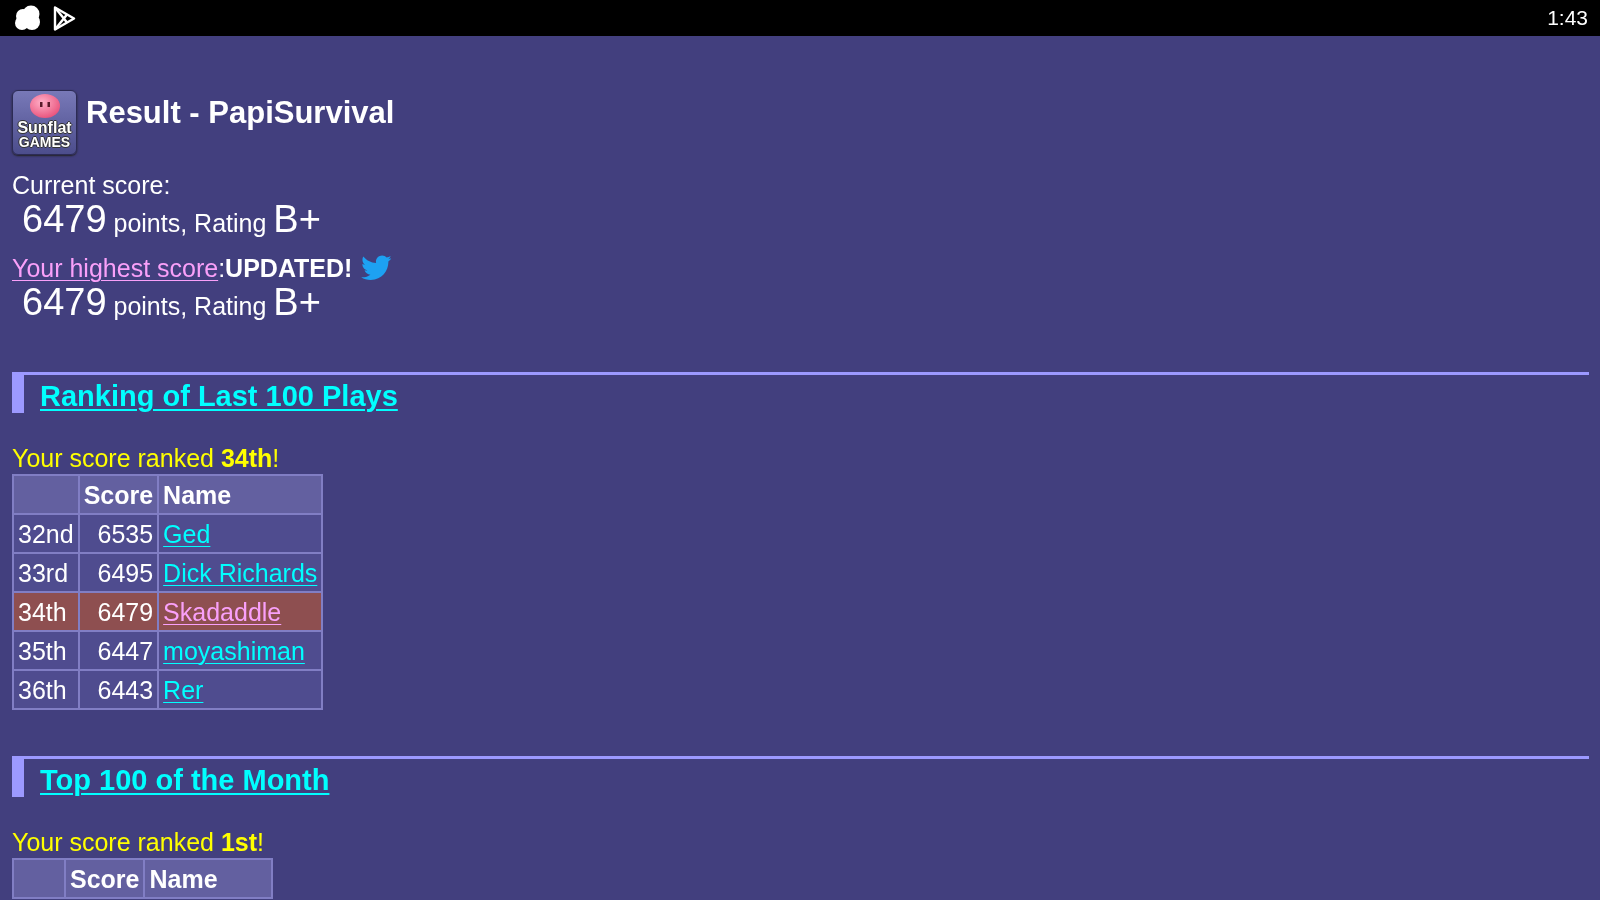 This screenshot has height=900, width=1600. Describe the element at coordinates (125, 651) in the screenshot. I see `table-cell-text: 6447` at that location.